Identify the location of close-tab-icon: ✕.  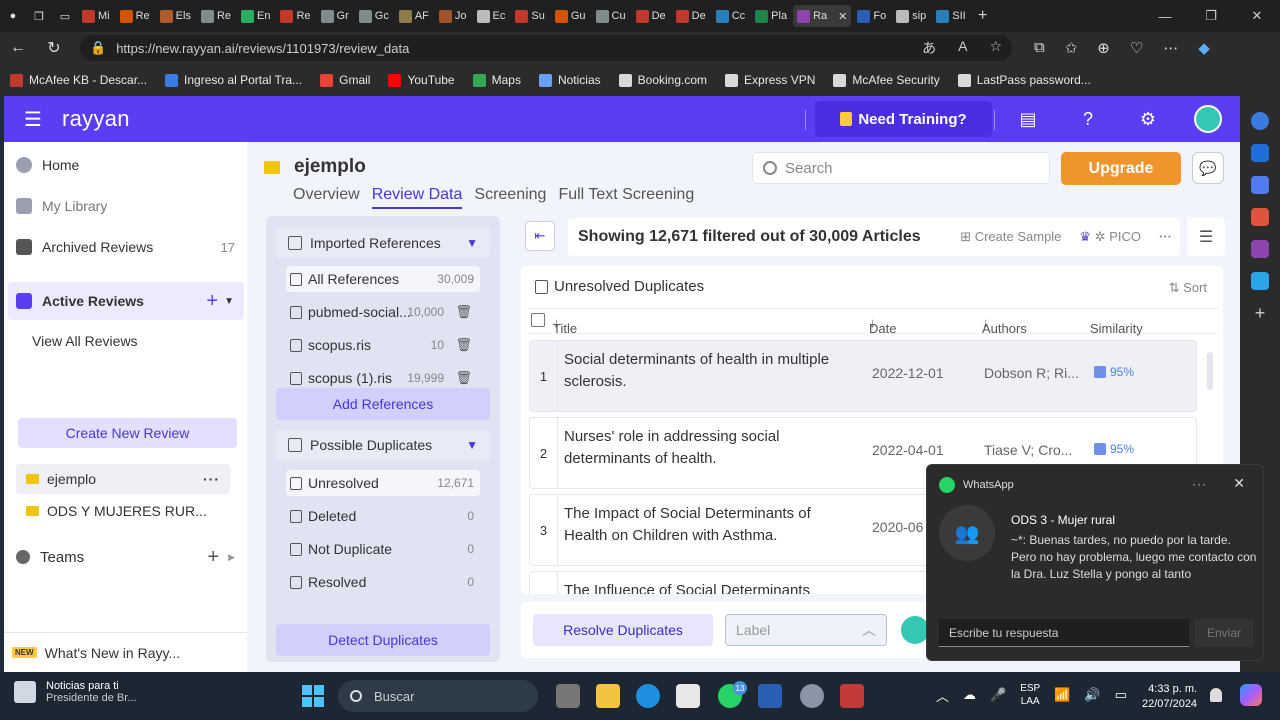
(842, 16).